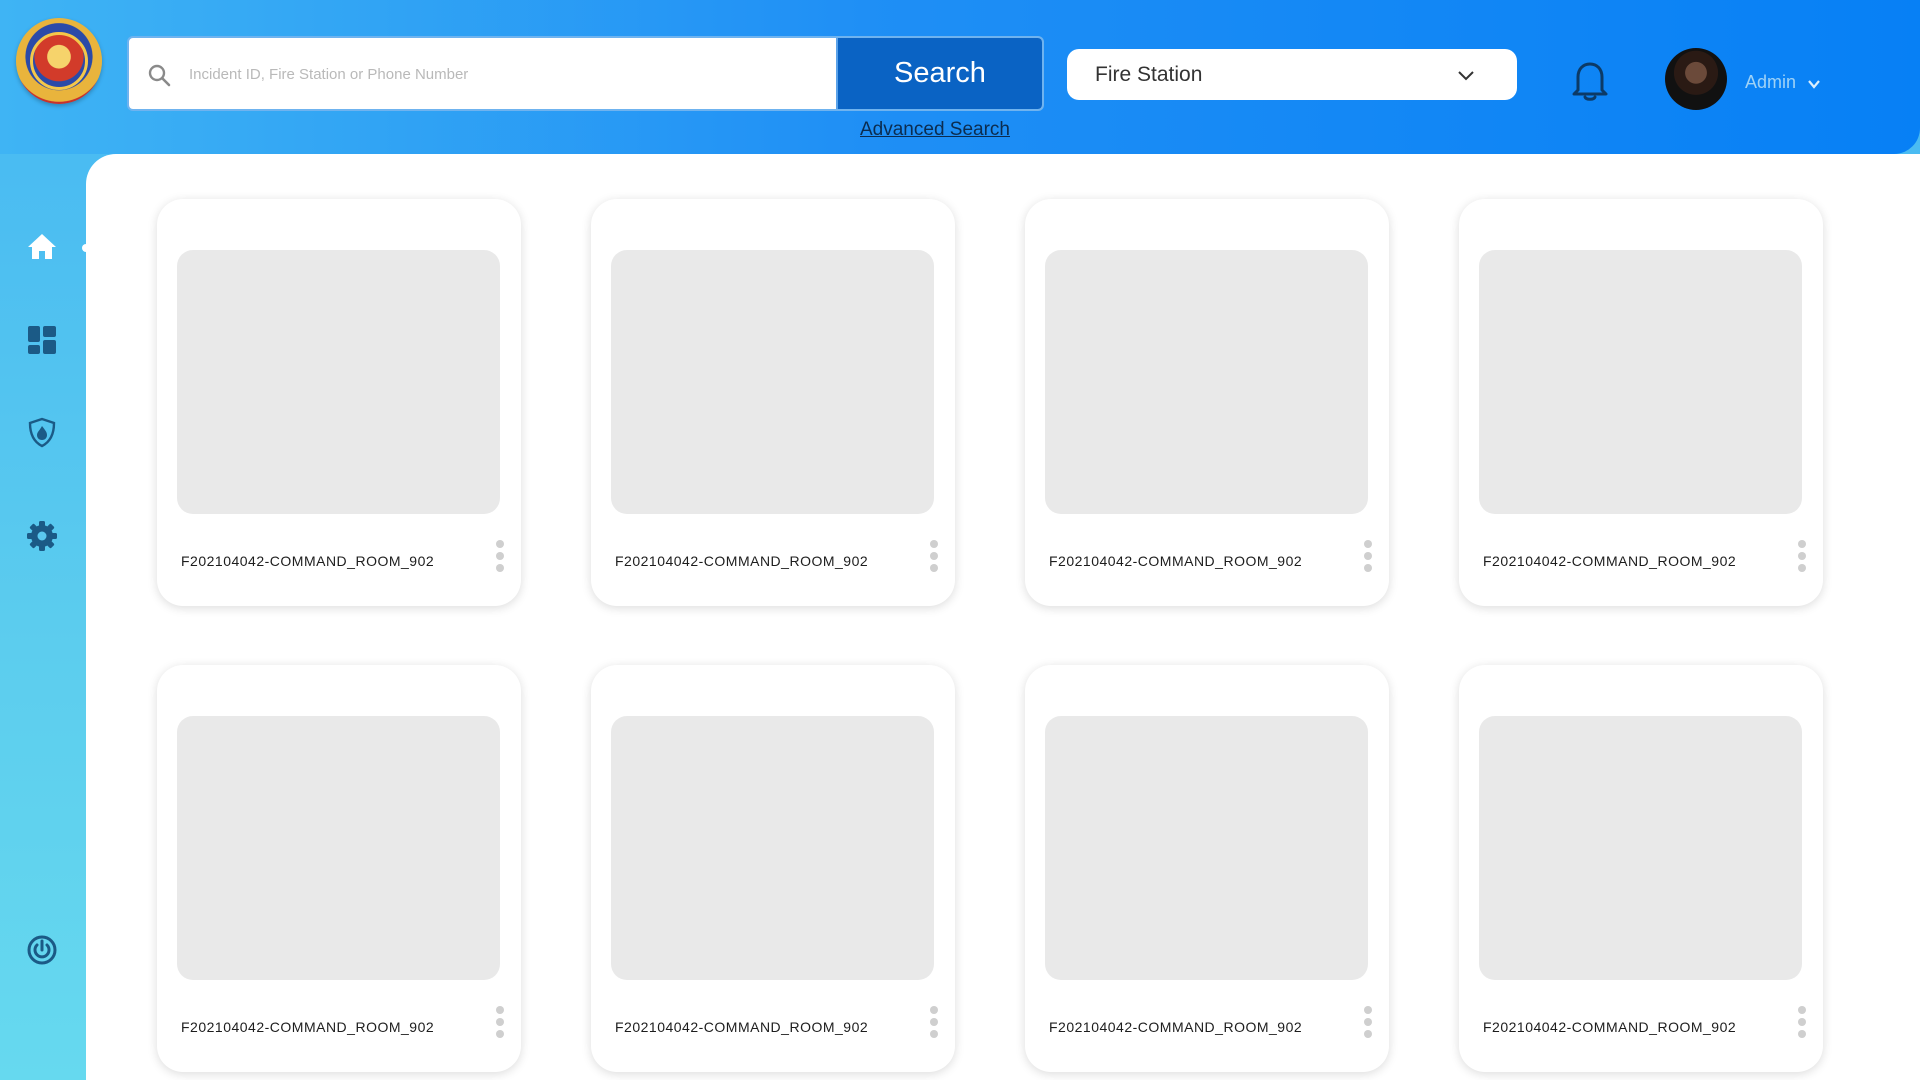 This screenshot has height=1080, width=1920. What do you see at coordinates (935, 130) in the screenshot?
I see `advanced-search-link: Advanced Search` at bounding box center [935, 130].